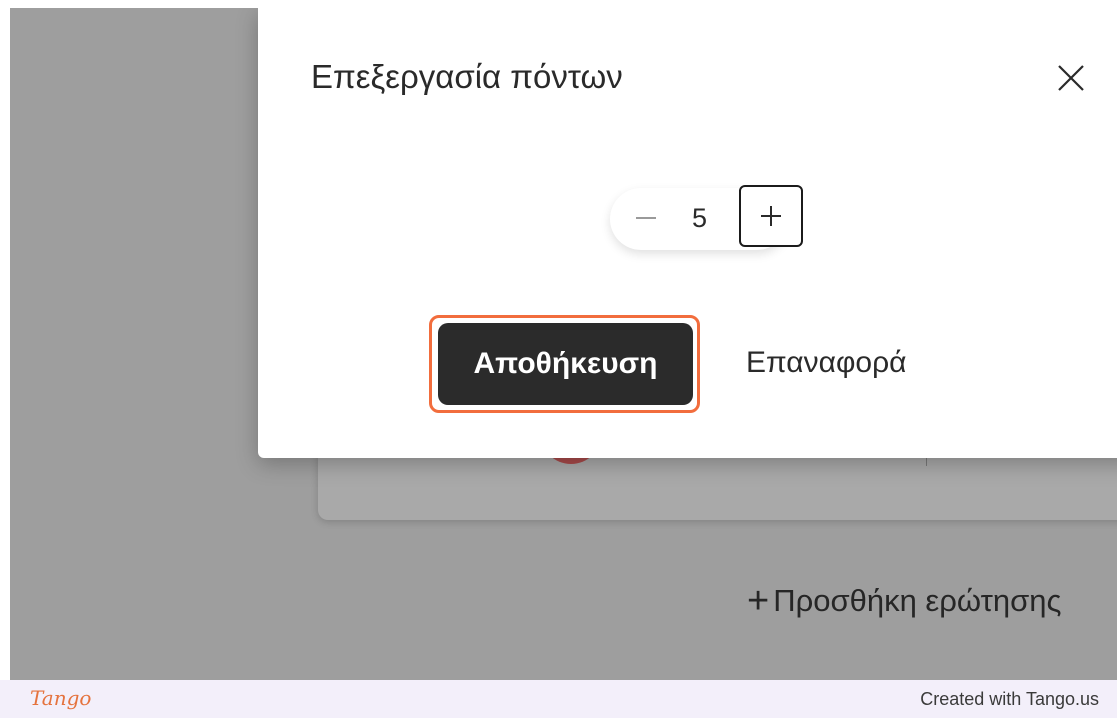  I want to click on reset-button: Επαναφορά, so click(826, 363).